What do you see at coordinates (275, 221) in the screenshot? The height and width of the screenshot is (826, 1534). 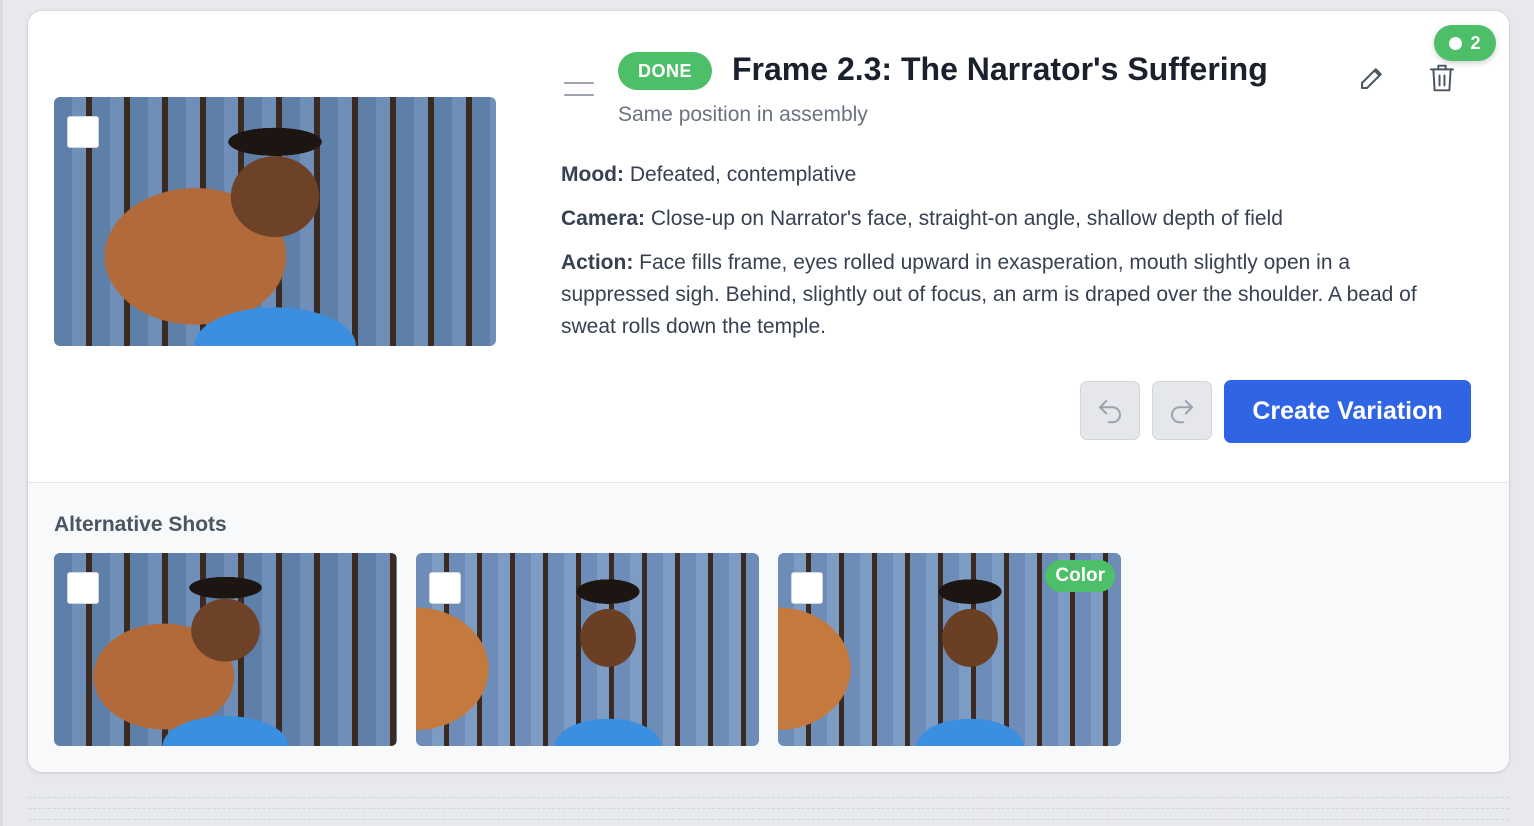 I see `main-shot-image` at bounding box center [275, 221].